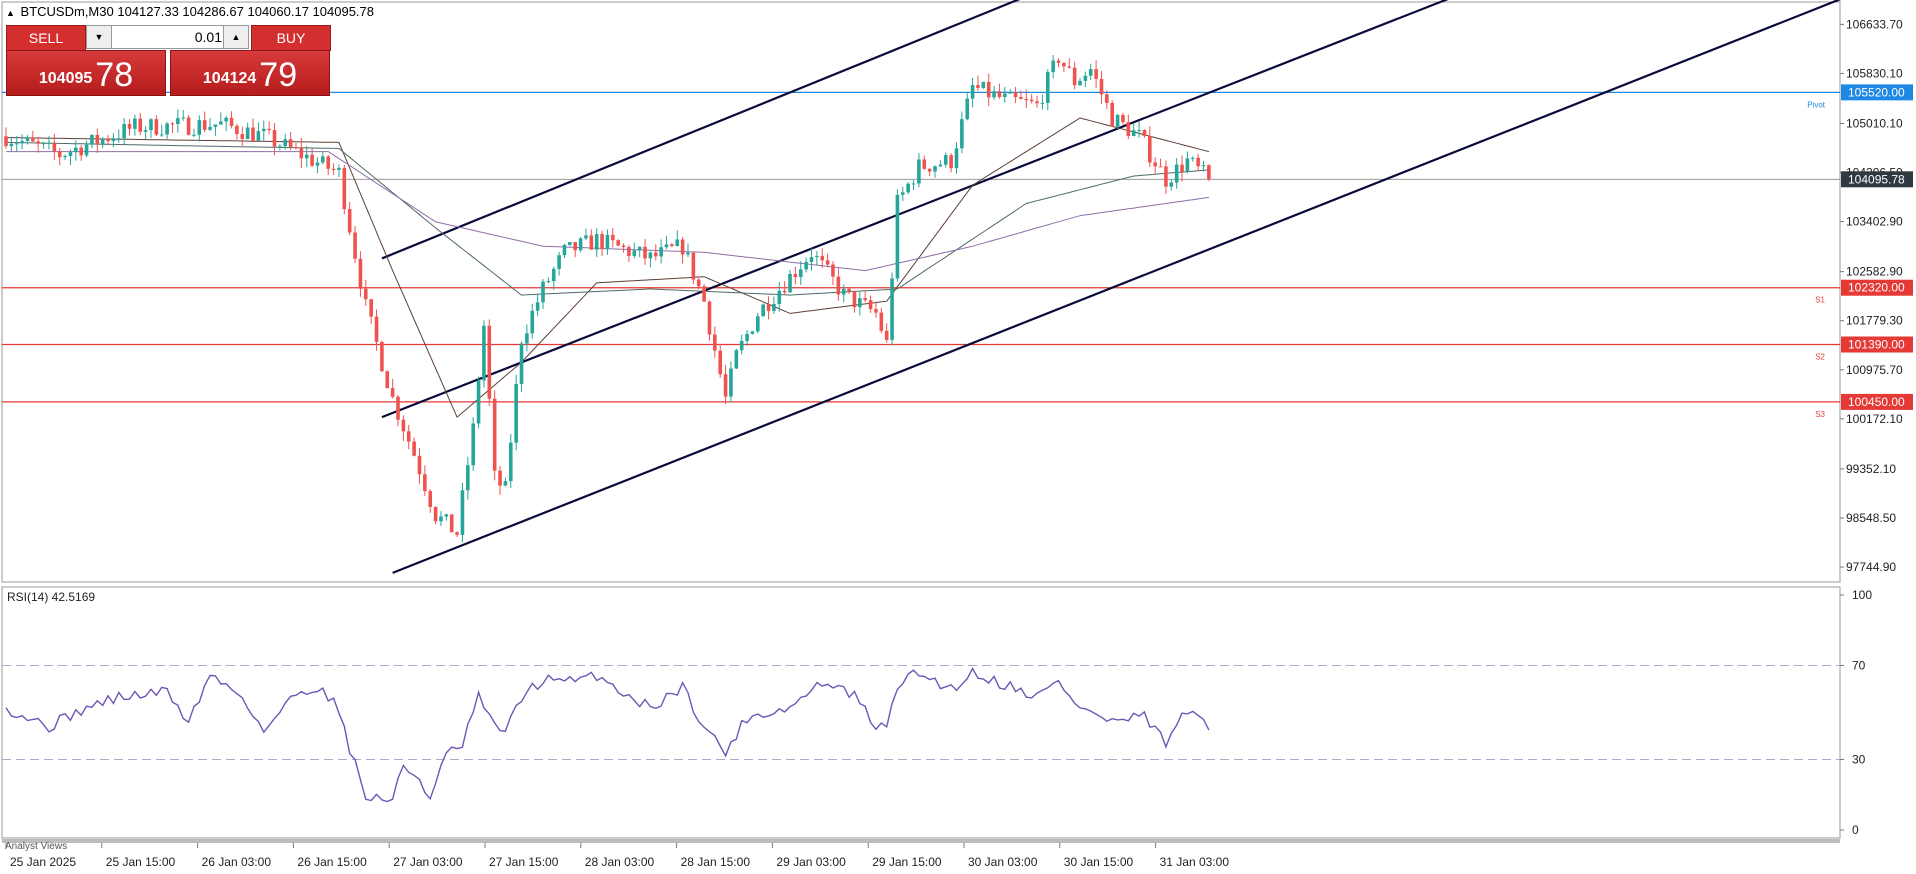 This screenshot has width=1916, height=874. Describe the element at coordinates (332, 862) in the screenshot. I see `time-tick-label: 26 Jan 15:00` at that location.